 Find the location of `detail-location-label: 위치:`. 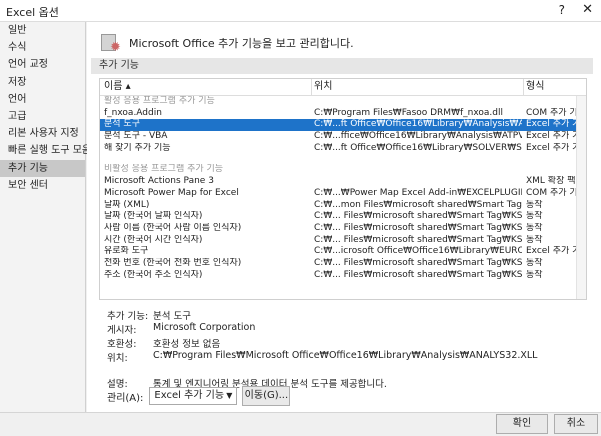

detail-location-label: 위치: is located at coordinates (117, 358).